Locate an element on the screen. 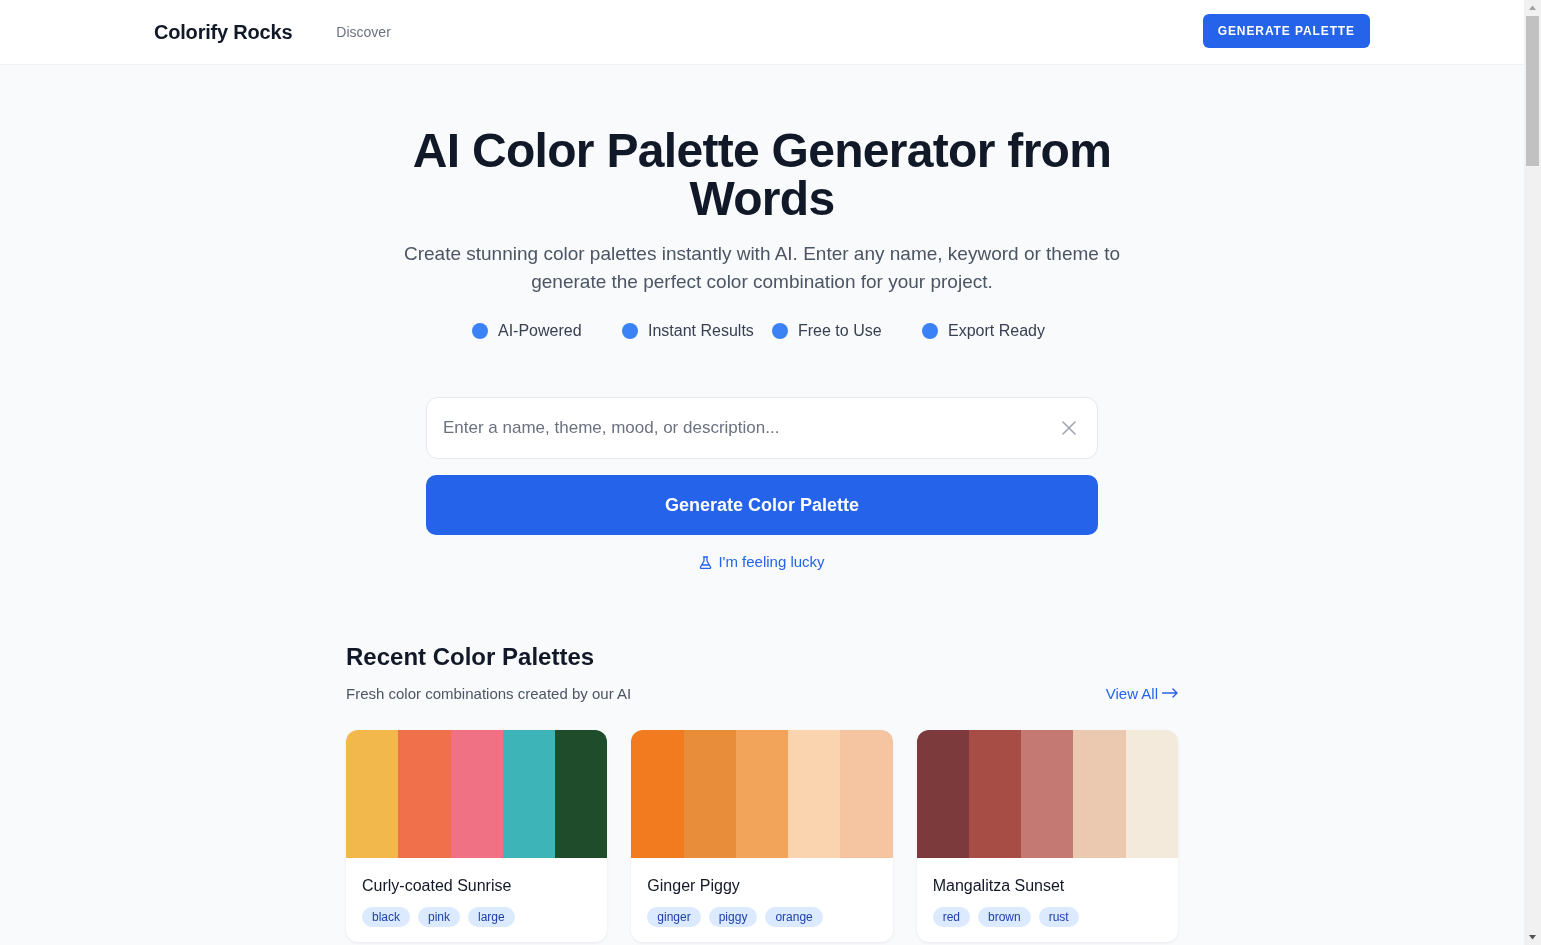 The width and height of the screenshot is (1541, 945). feature-label: Export Ready is located at coordinates (996, 331).